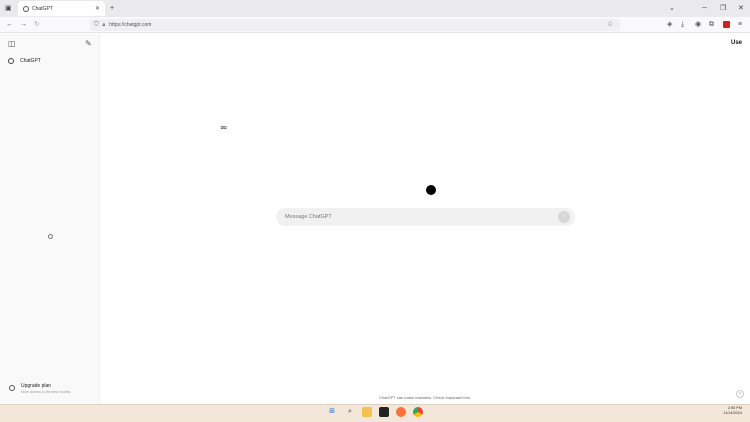  Describe the element at coordinates (104, 25) in the screenshot. I see `lock-icon: 🔒︎` at that location.